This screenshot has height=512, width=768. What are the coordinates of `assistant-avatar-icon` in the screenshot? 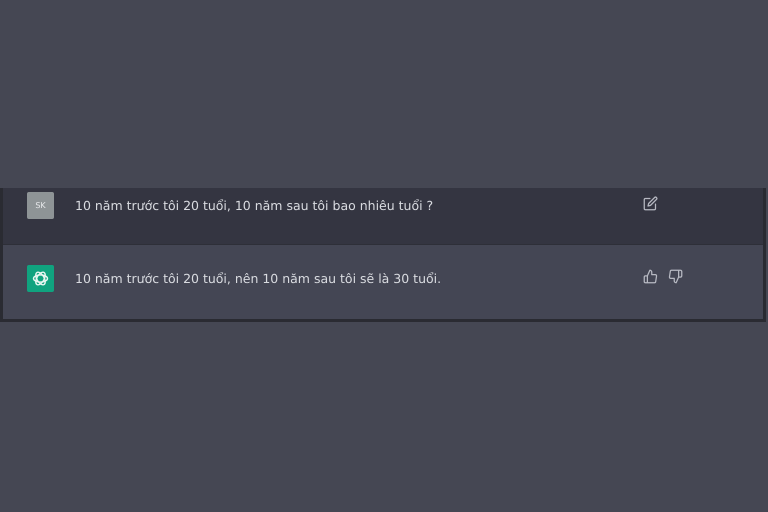 It's located at (40, 278).